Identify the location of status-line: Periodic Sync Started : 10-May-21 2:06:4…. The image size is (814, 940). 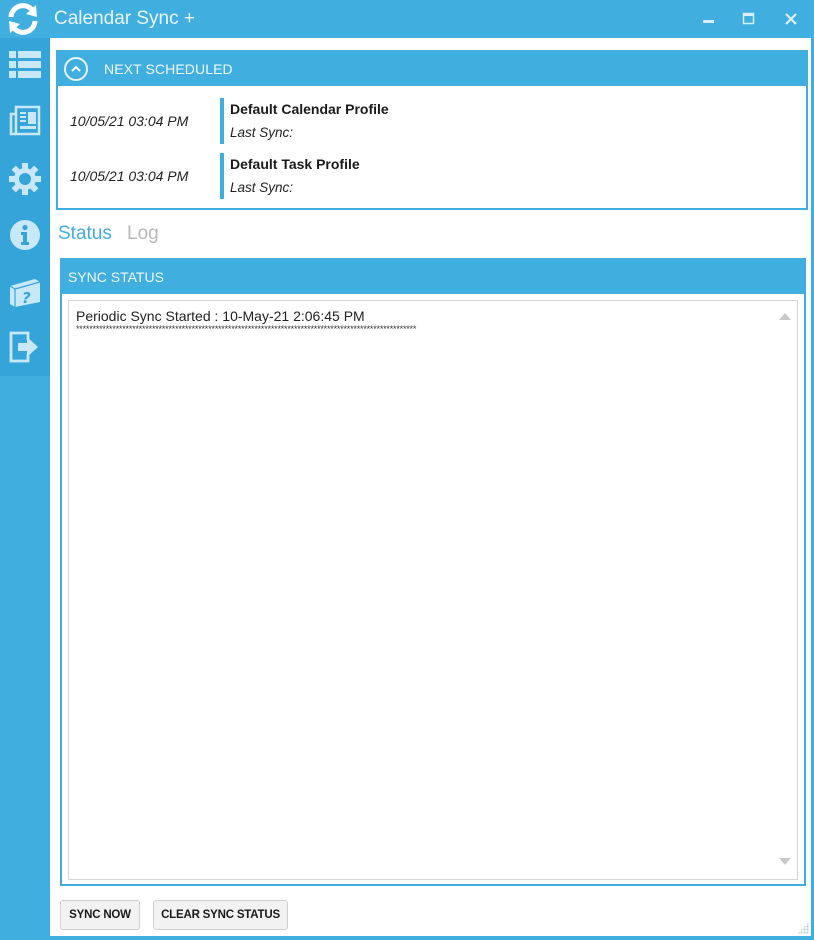
(220, 316).